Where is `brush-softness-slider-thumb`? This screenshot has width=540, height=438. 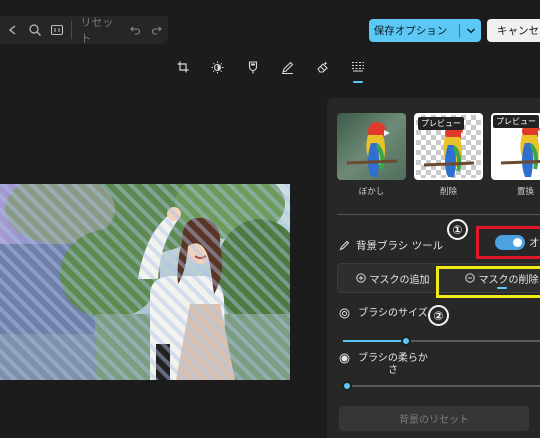
brush-softness-slider-thumb is located at coordinates (347, 386).